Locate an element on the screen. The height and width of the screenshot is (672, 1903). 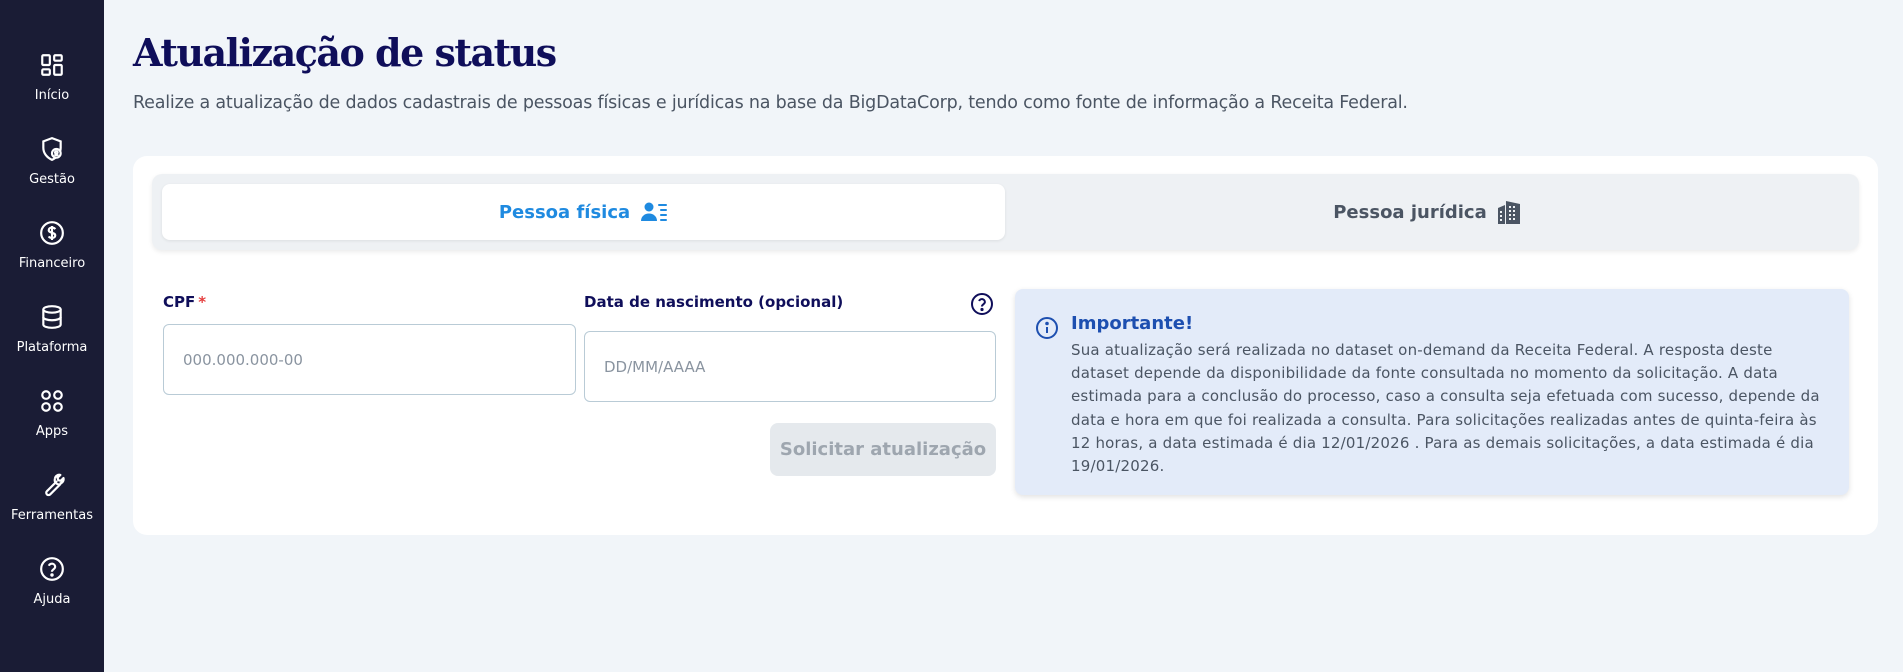
tab-label: Pessoa física is located at coordinates (564, 212).